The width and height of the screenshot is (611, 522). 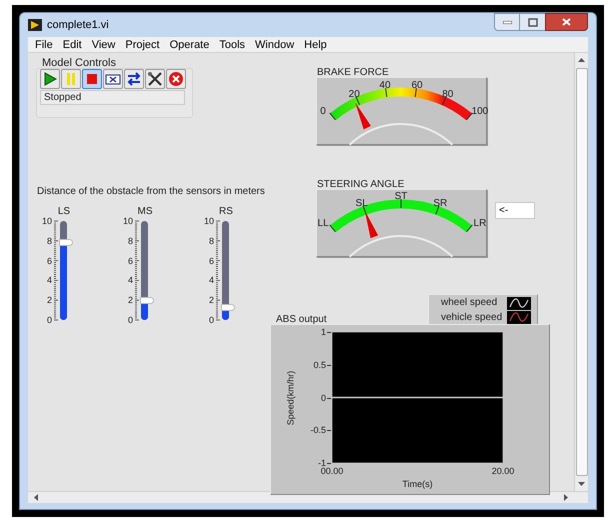 I want to click on menu-item: Edit, so click(x=72, y=45).